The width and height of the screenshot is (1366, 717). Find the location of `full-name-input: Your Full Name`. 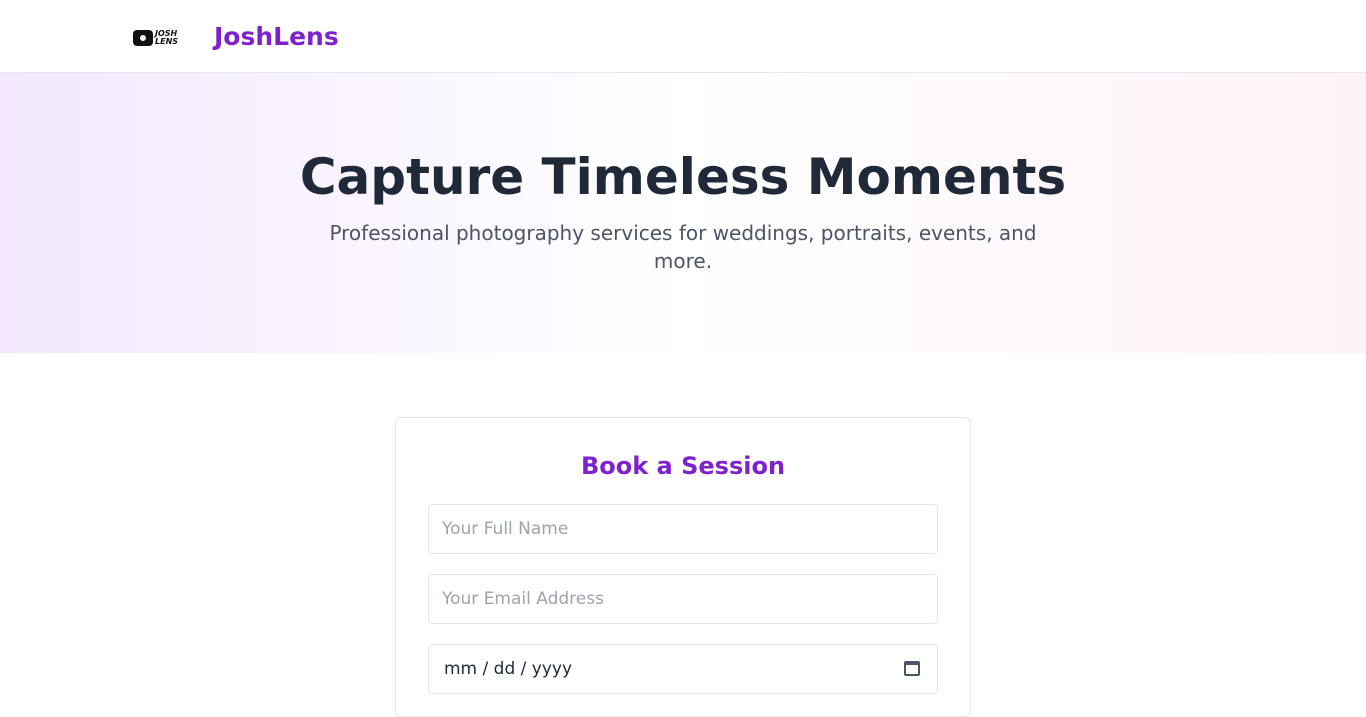

full-name-input: Your Full Name is located at coordinates (683, 529).